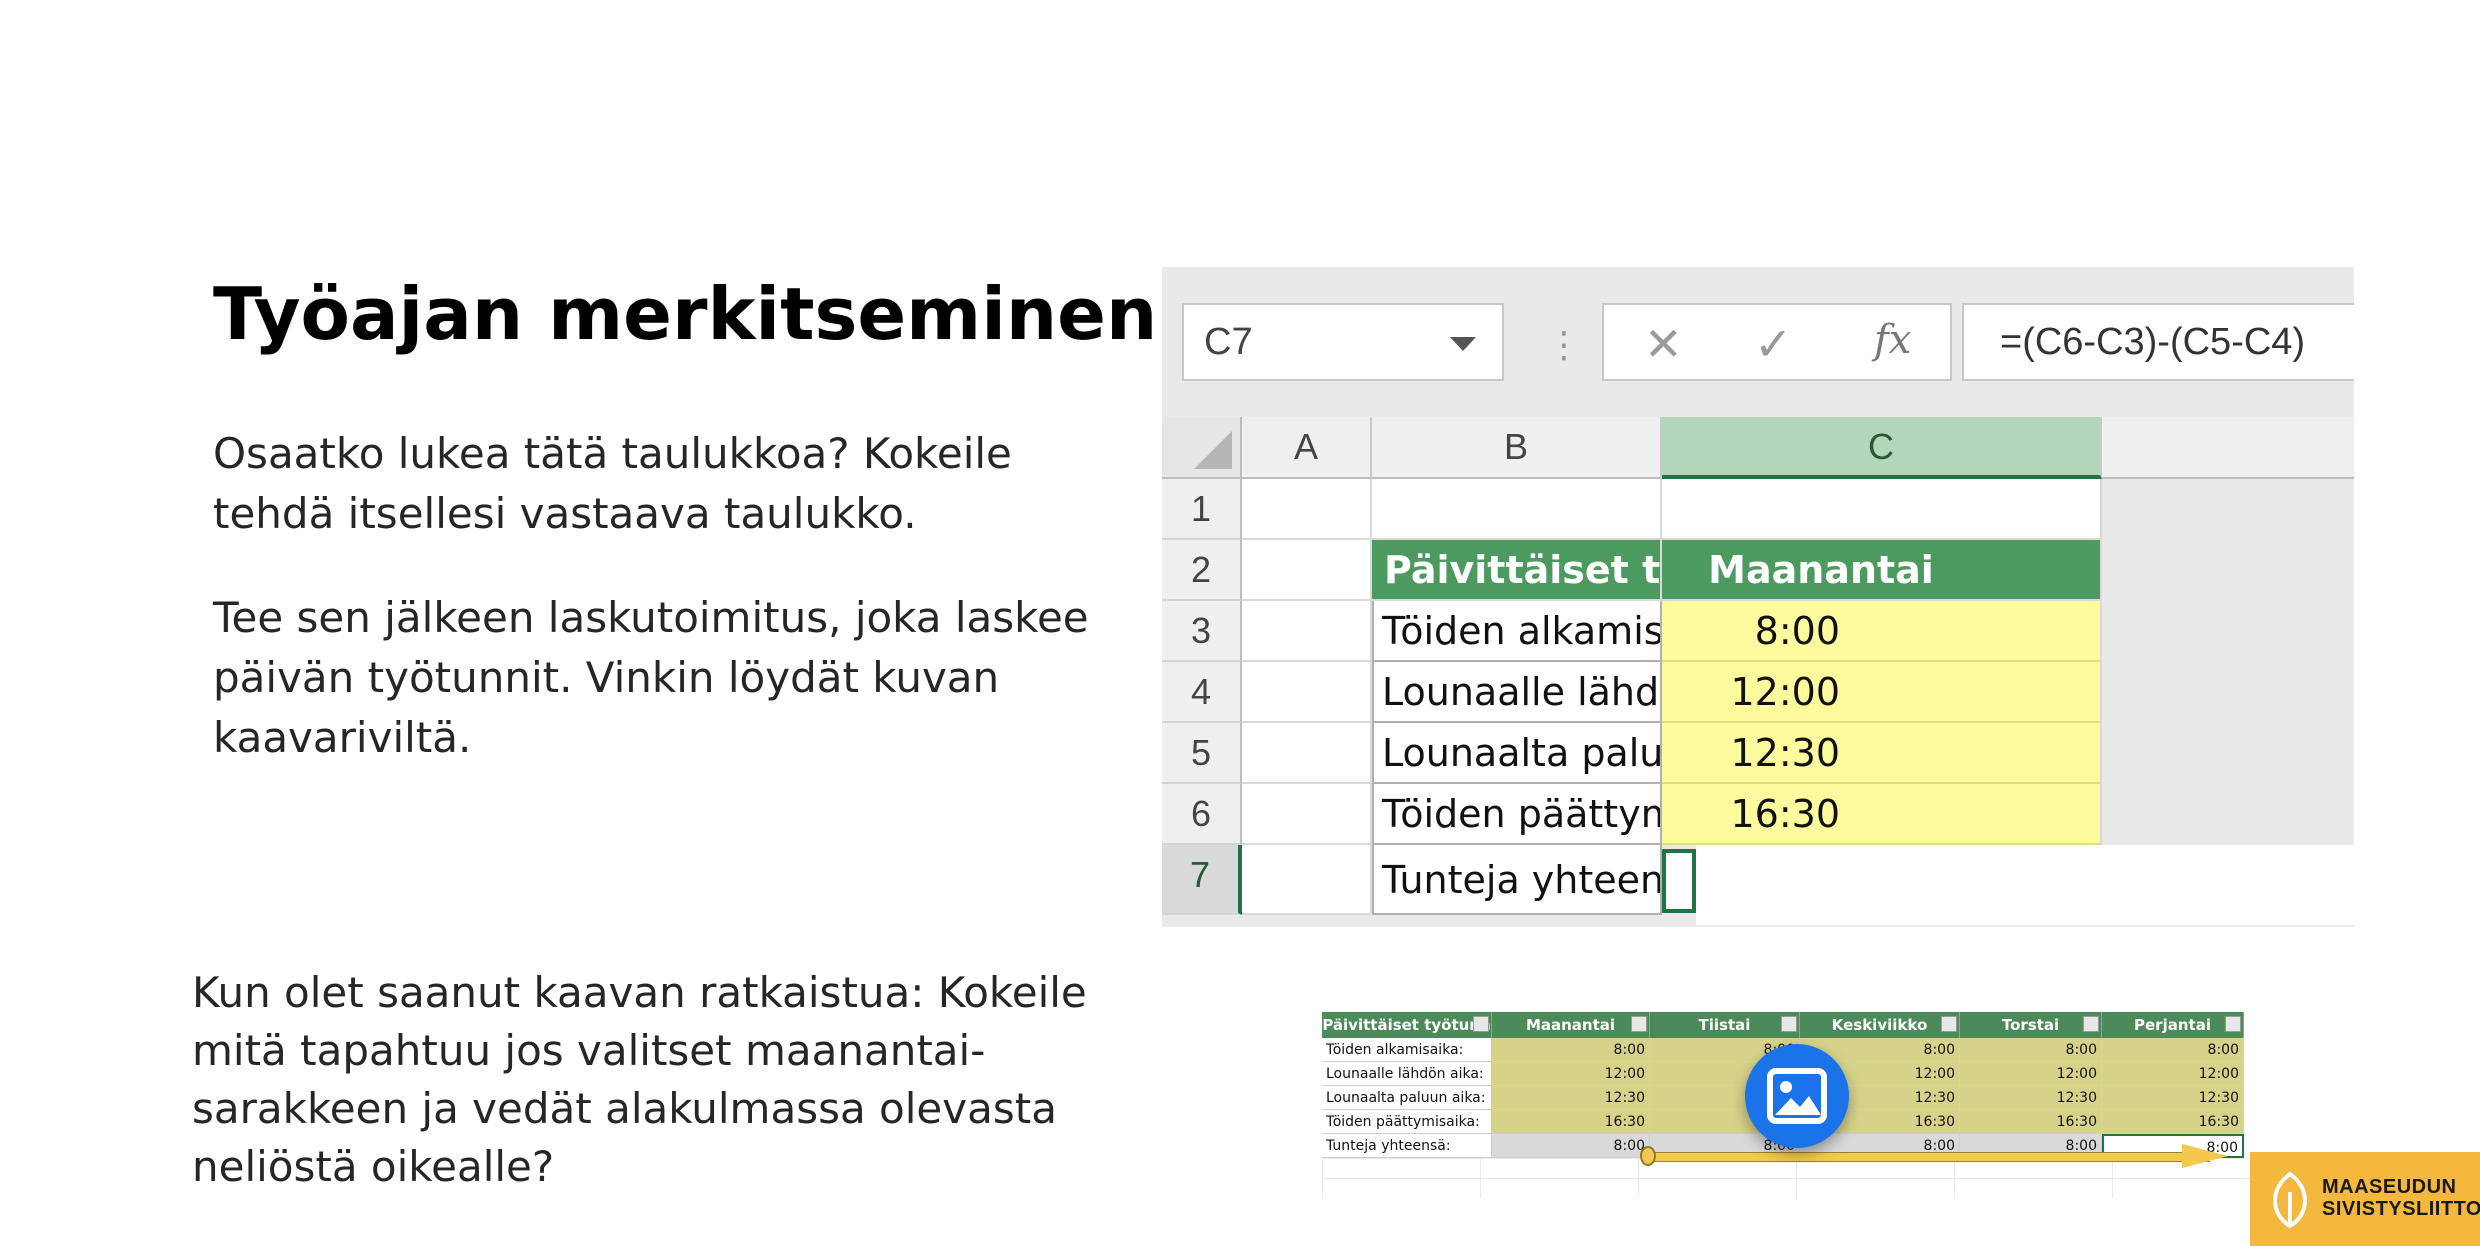 The image size is (2480, 1246). Describe the element at coordinates (1407, 1146) in the screenshot. I see `thumb-row-label: Tunteja yhteensä:` at that location.